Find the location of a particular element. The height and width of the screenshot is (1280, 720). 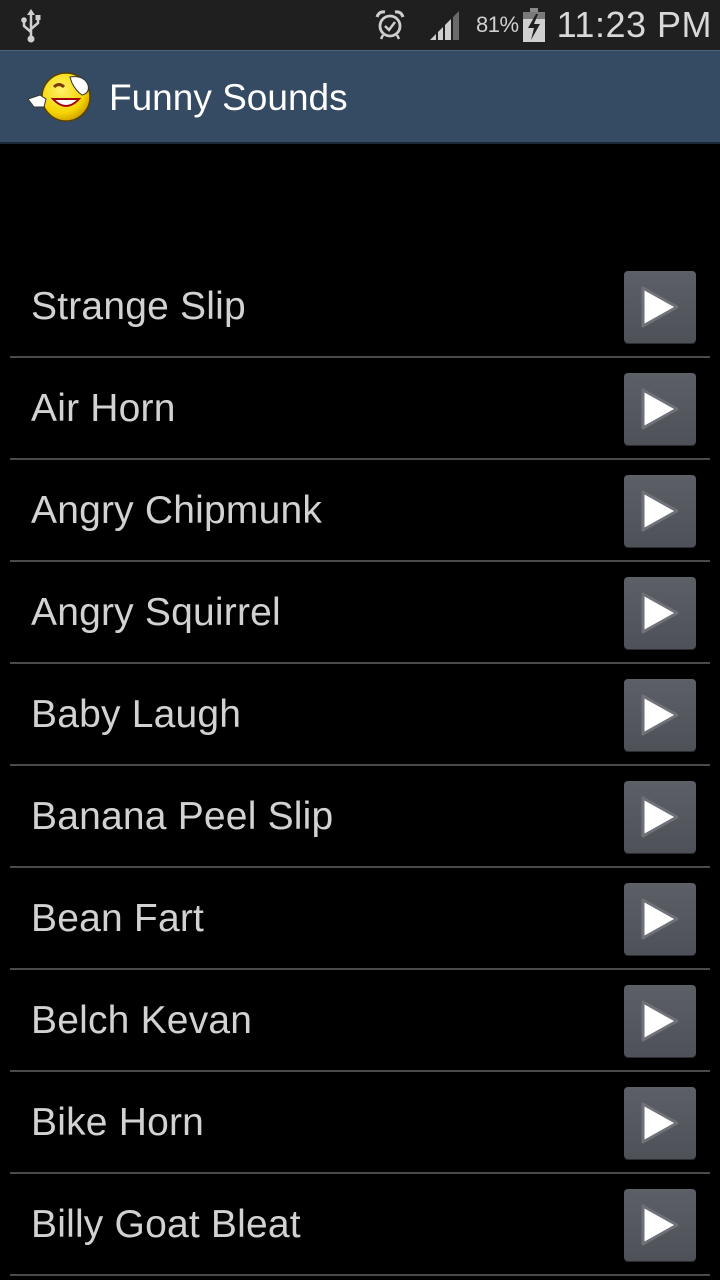

sound-label: Belch Kevan is located at coordinates (142, 1020).